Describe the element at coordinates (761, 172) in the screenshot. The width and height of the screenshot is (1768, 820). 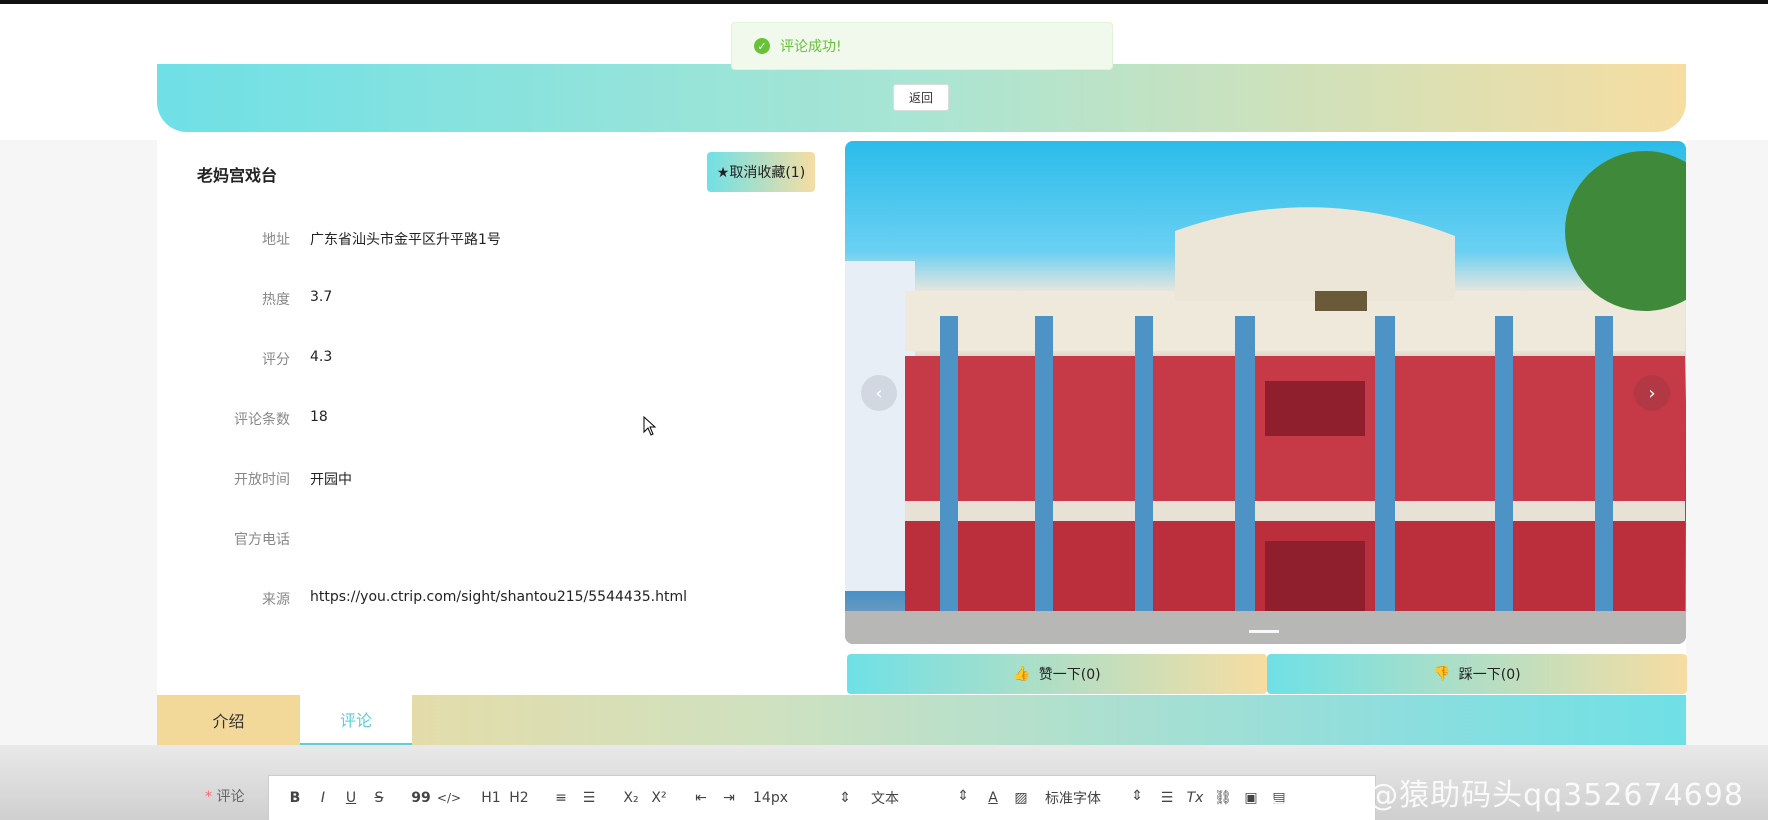
I see `cancel-favorite-button: ★取消收藏(1)` at that location.